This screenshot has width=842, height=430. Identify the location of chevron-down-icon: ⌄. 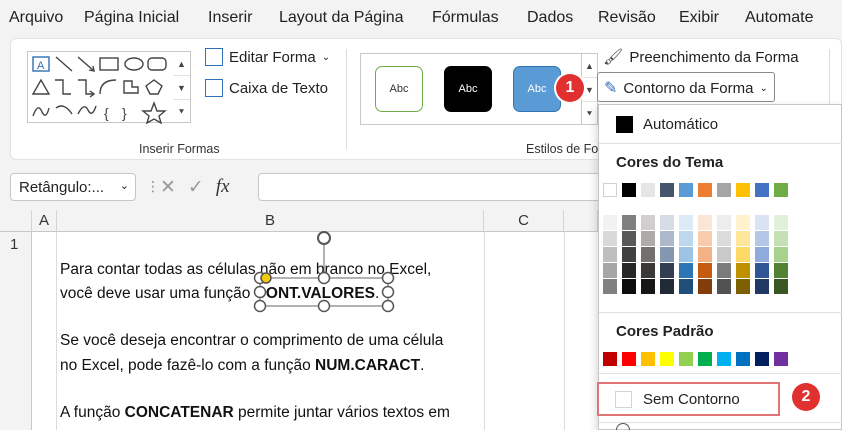
(124, 185).